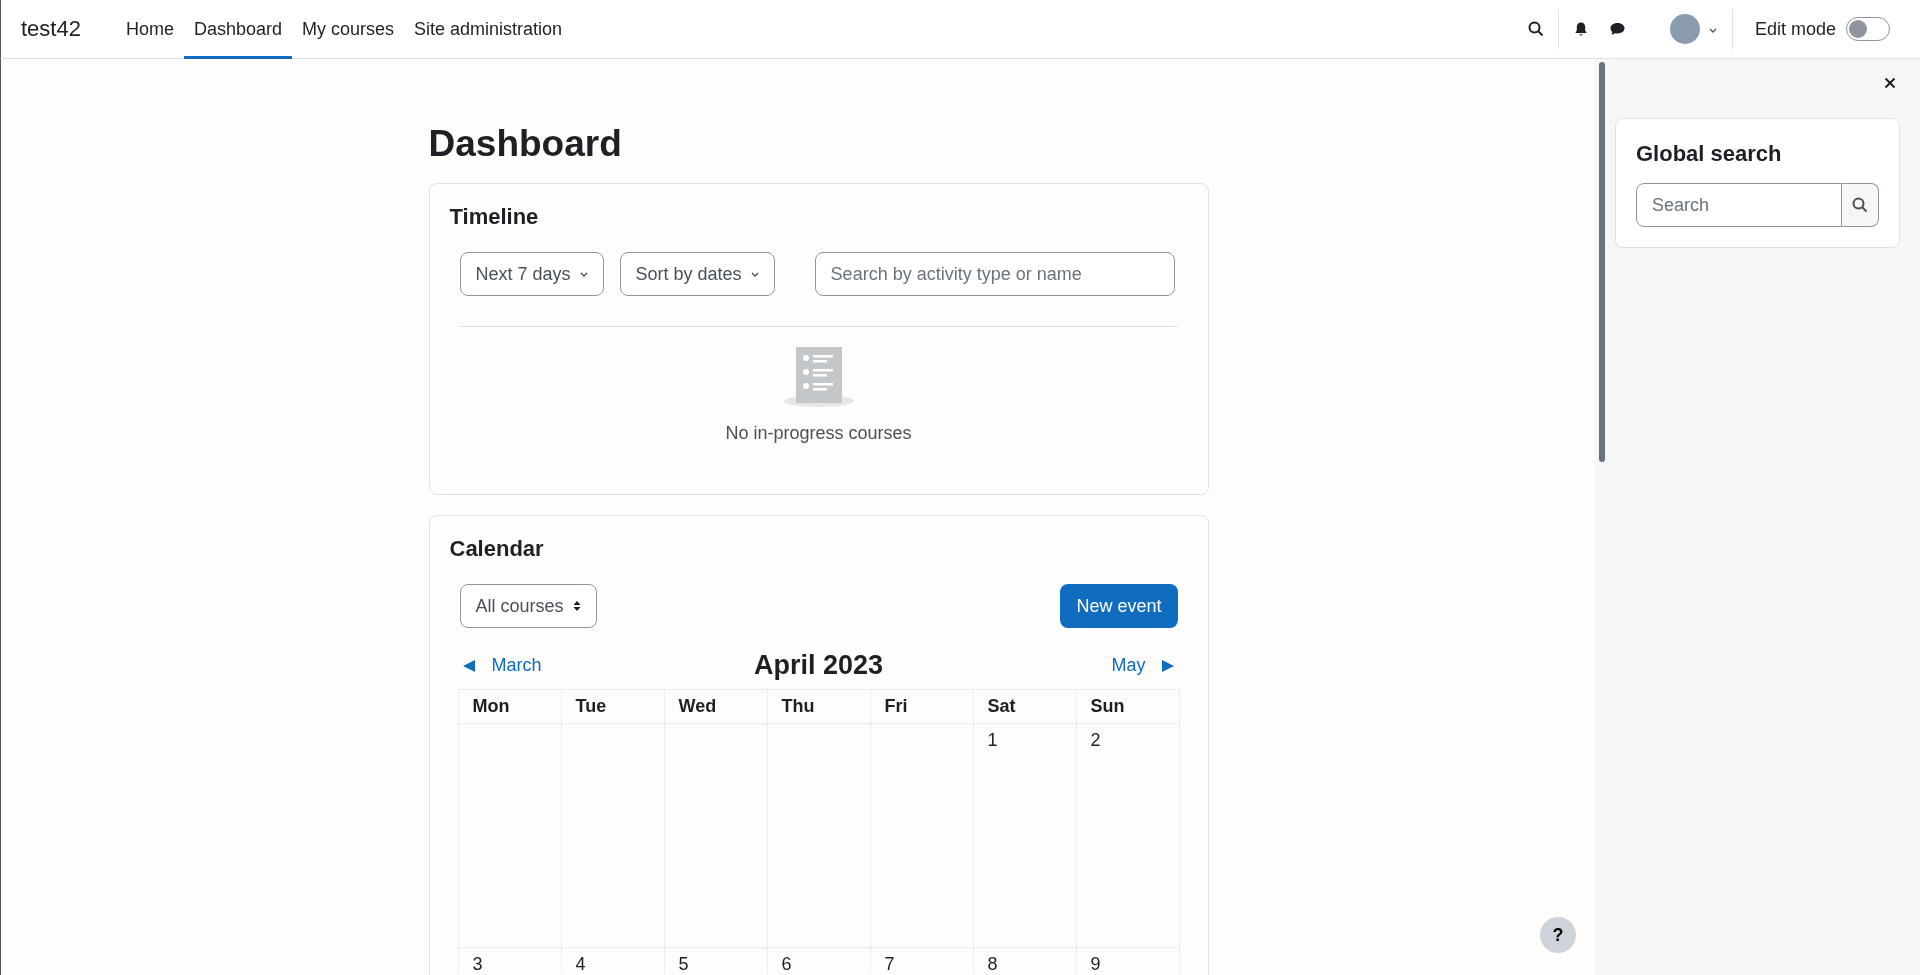 Image resolution: width=1920 pixels, height=975 pixels. Describe the element at coordinates (818, 433) in the screenshot. I see `empty-message: No in-progress courses` at that location.